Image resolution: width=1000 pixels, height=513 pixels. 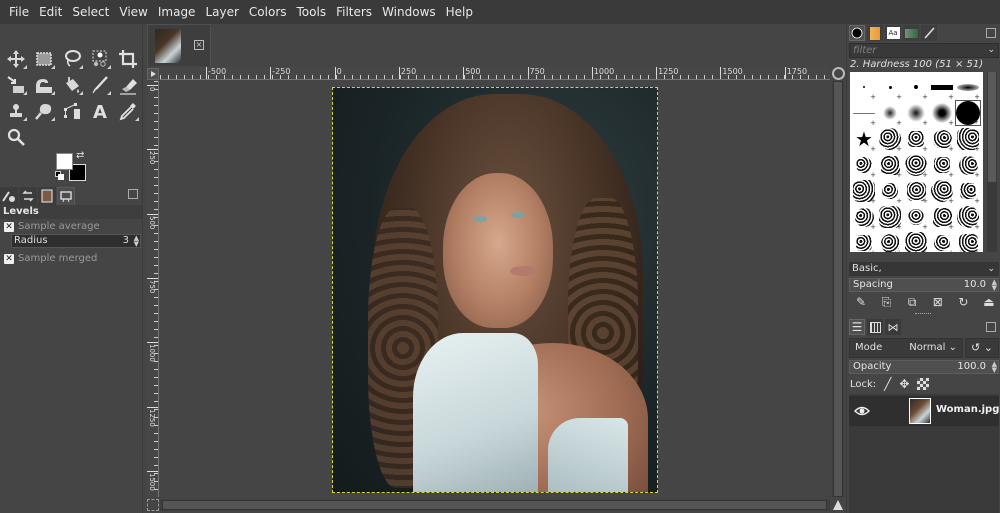 What do you see at coordinates (924, 367) in the screenshot?
I see `opacity-field: Opacity 100.0 ▲ ▼` at bounding box center [924, 367].